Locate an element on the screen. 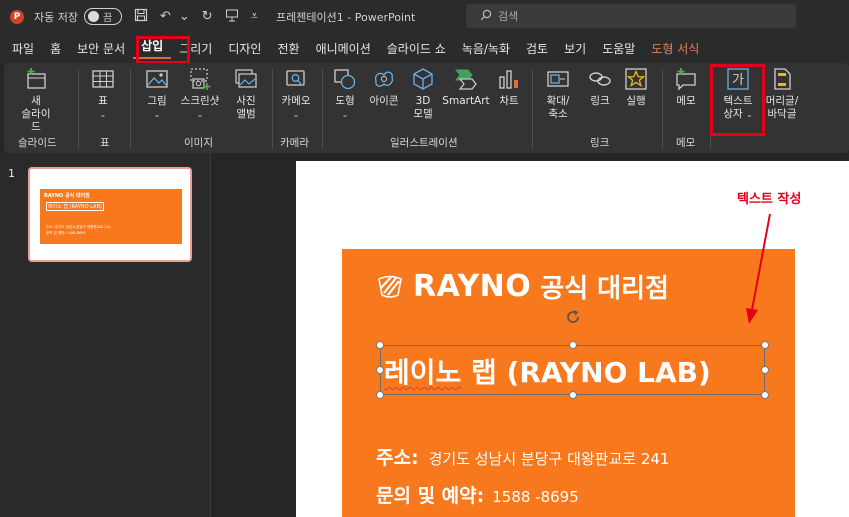 This screenshot has width=849, height=517. link-label: 링크 is located at coordinates (600, 101).